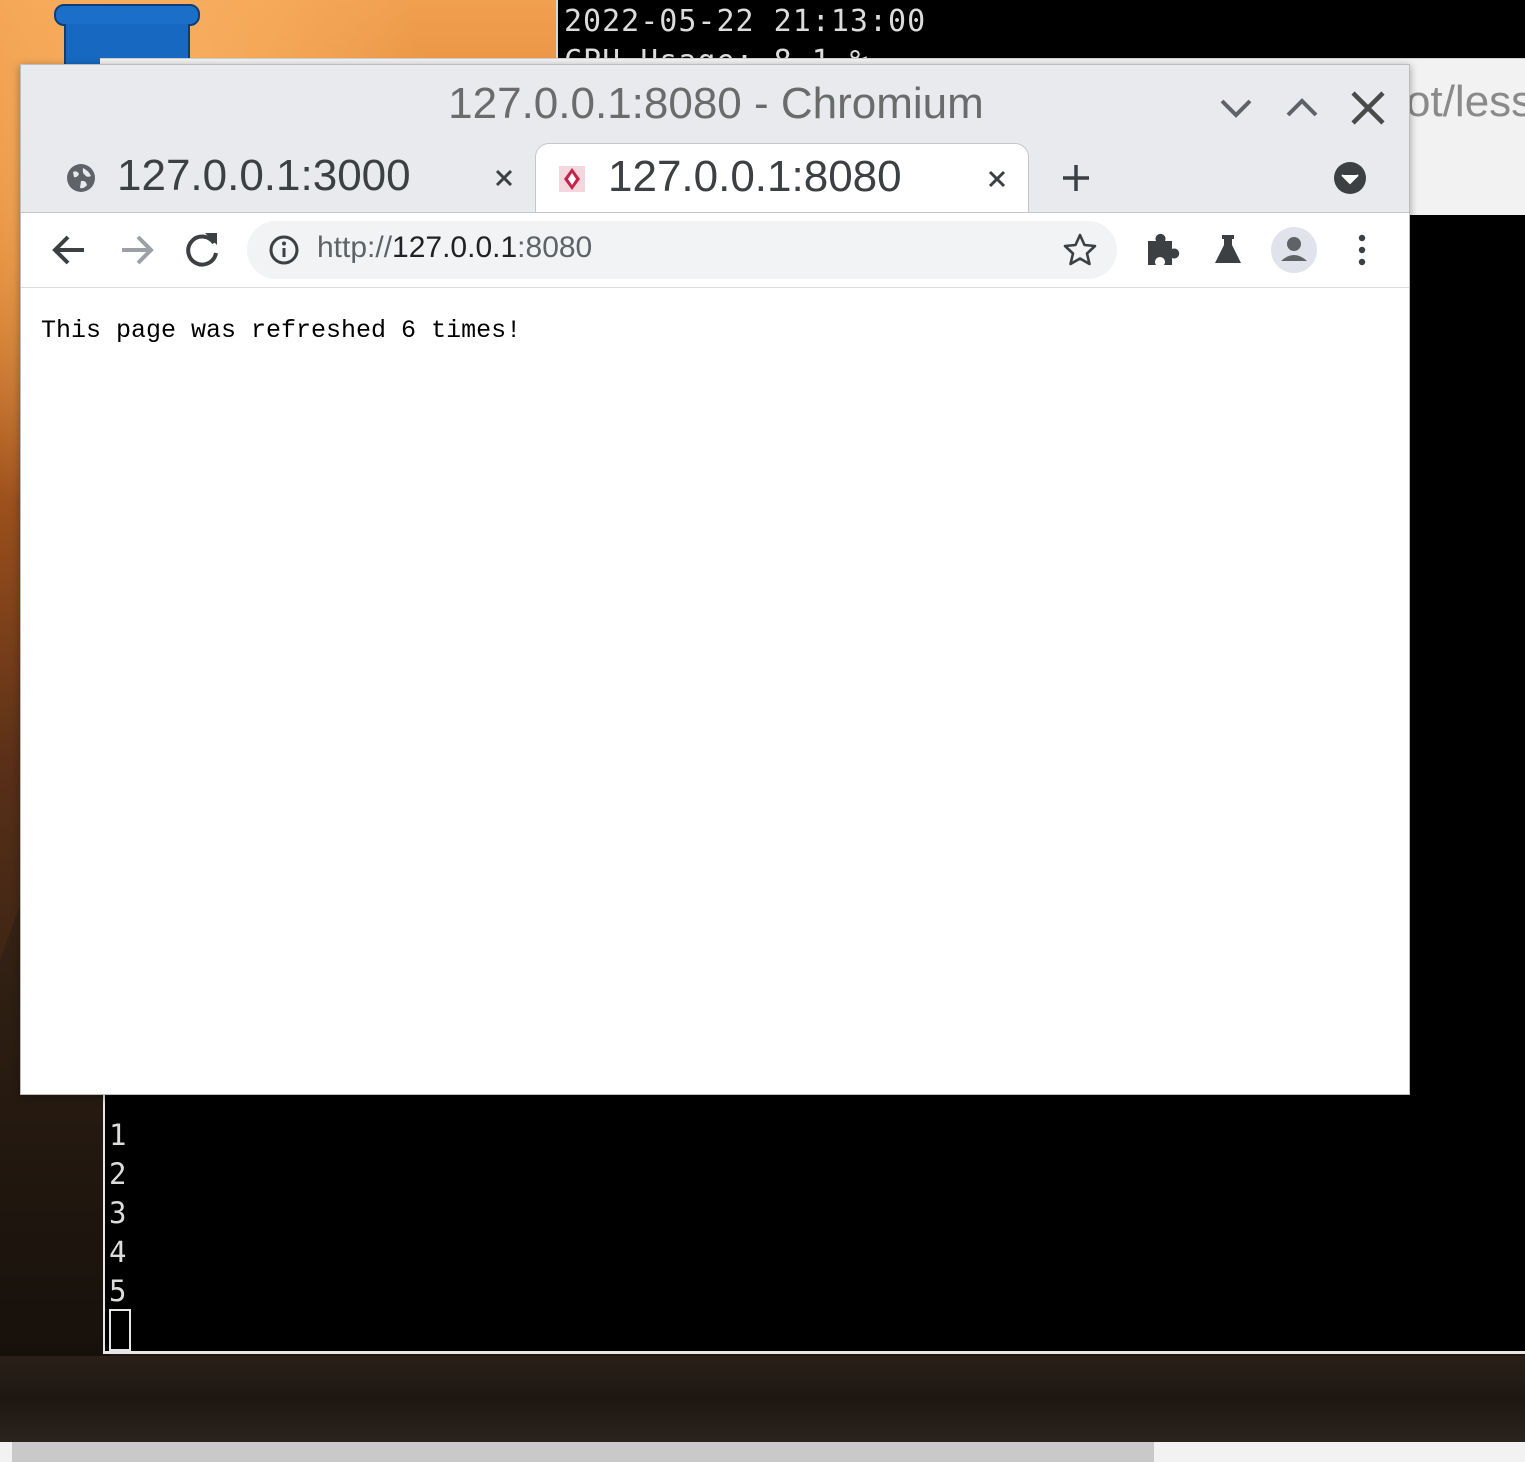 The height and width of the screenshot is (1462, 1525). Describe the element at coordinates (355, 247) in the screenshot. I see `url-scheme: http://` at that location.